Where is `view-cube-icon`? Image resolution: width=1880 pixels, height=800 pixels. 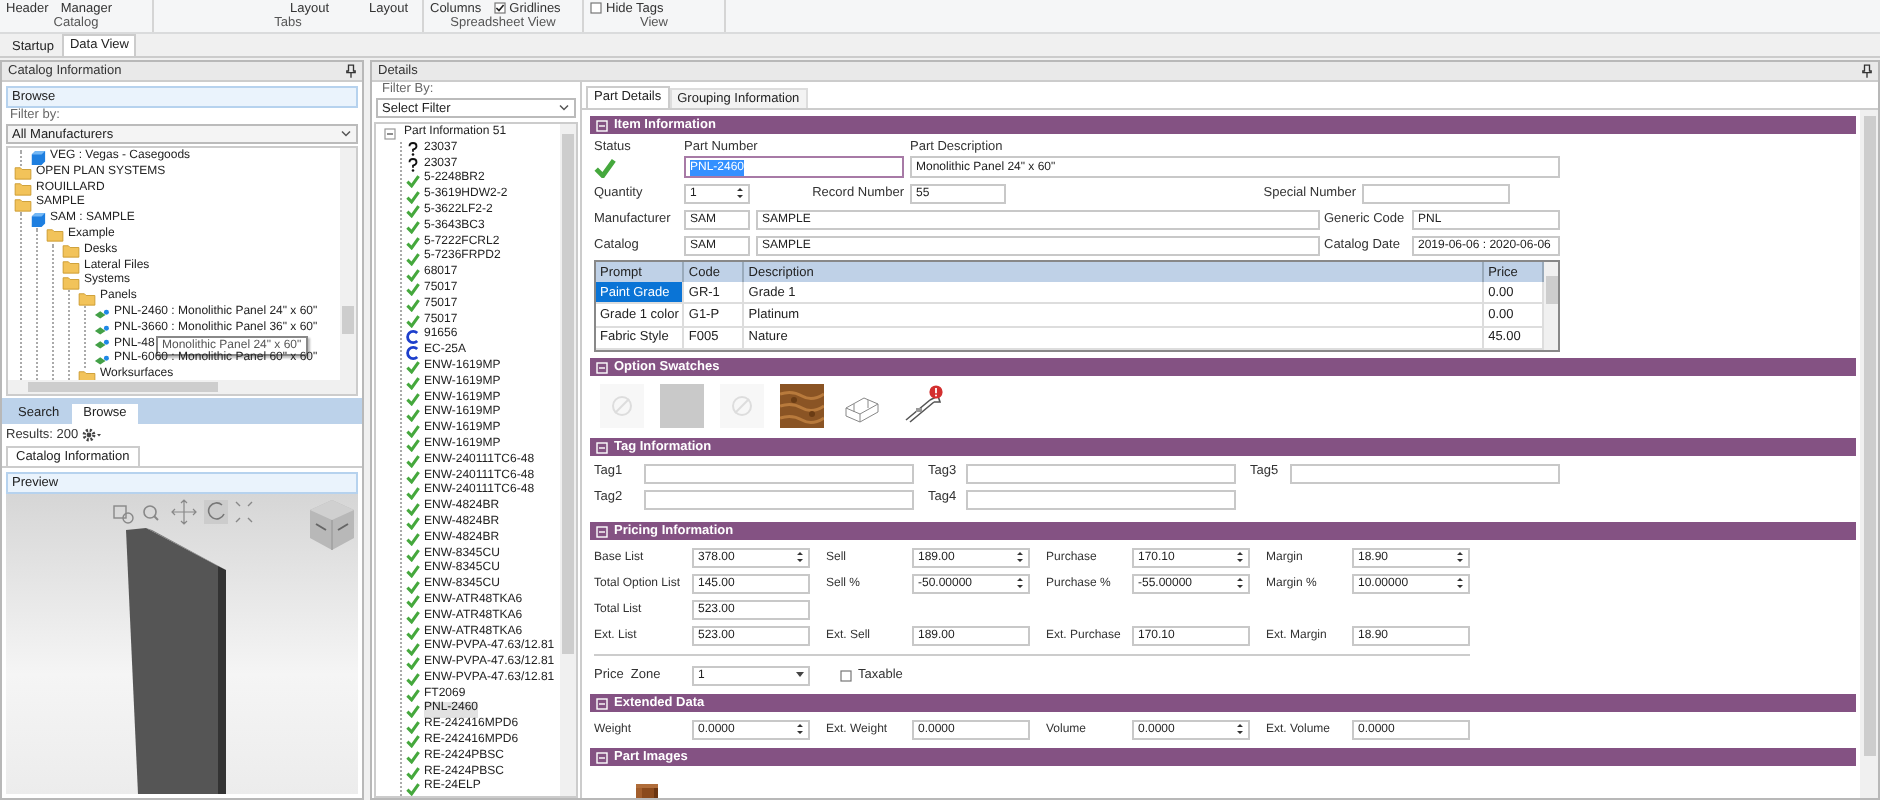 view-cube-icon is located at coordinates (332, 525).